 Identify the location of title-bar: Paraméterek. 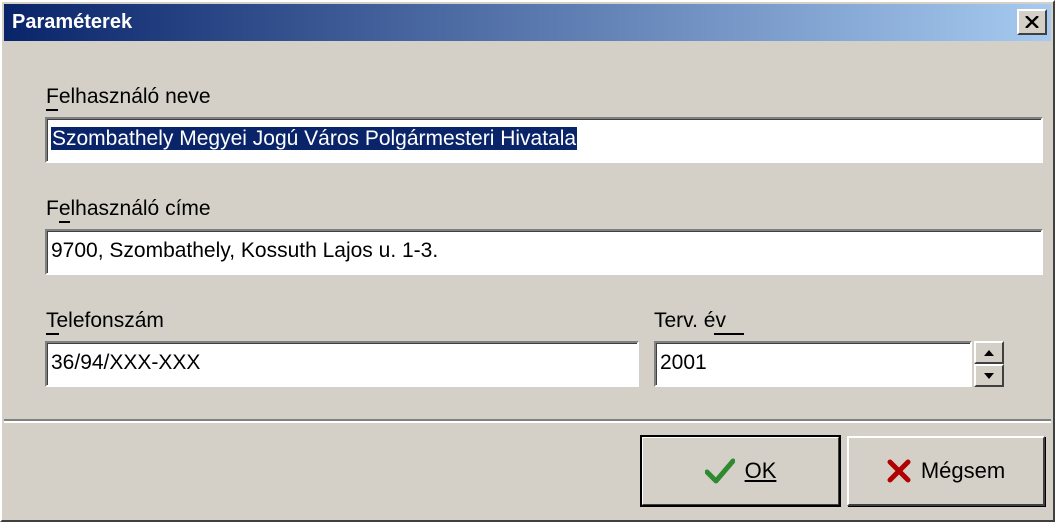
(527, 22).